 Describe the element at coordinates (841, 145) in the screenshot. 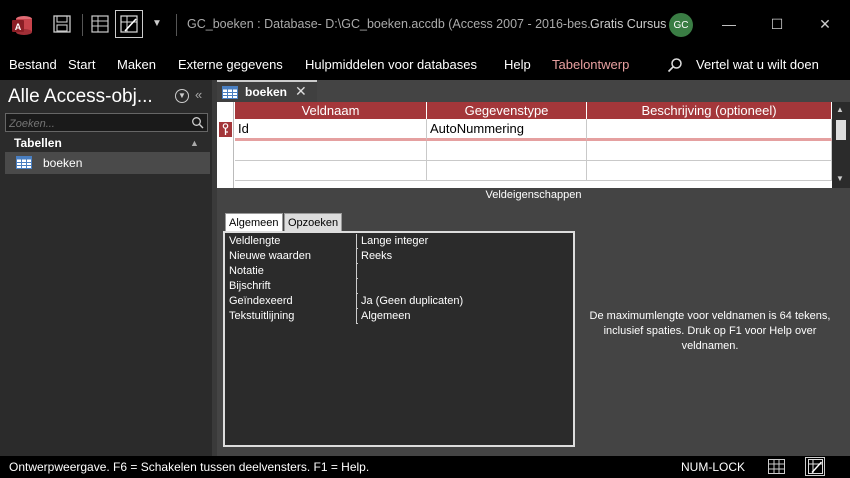

I see `grid-vertical-scrollbar: ▲ ▼` at that location.